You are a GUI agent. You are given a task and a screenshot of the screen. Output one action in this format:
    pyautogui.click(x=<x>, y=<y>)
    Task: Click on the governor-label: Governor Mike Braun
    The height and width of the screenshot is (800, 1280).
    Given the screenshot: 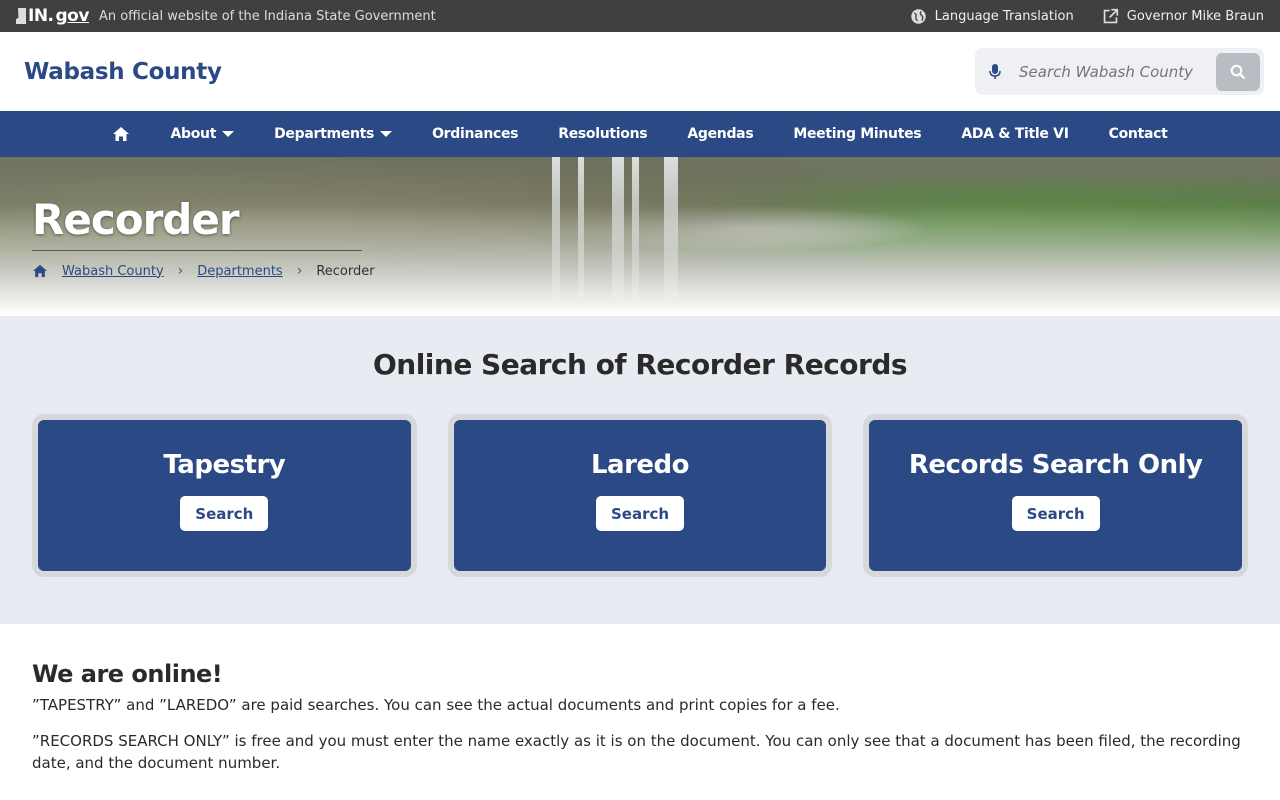 What is the action you would take?
    pyautogui.click(x=1195, y=16)
    